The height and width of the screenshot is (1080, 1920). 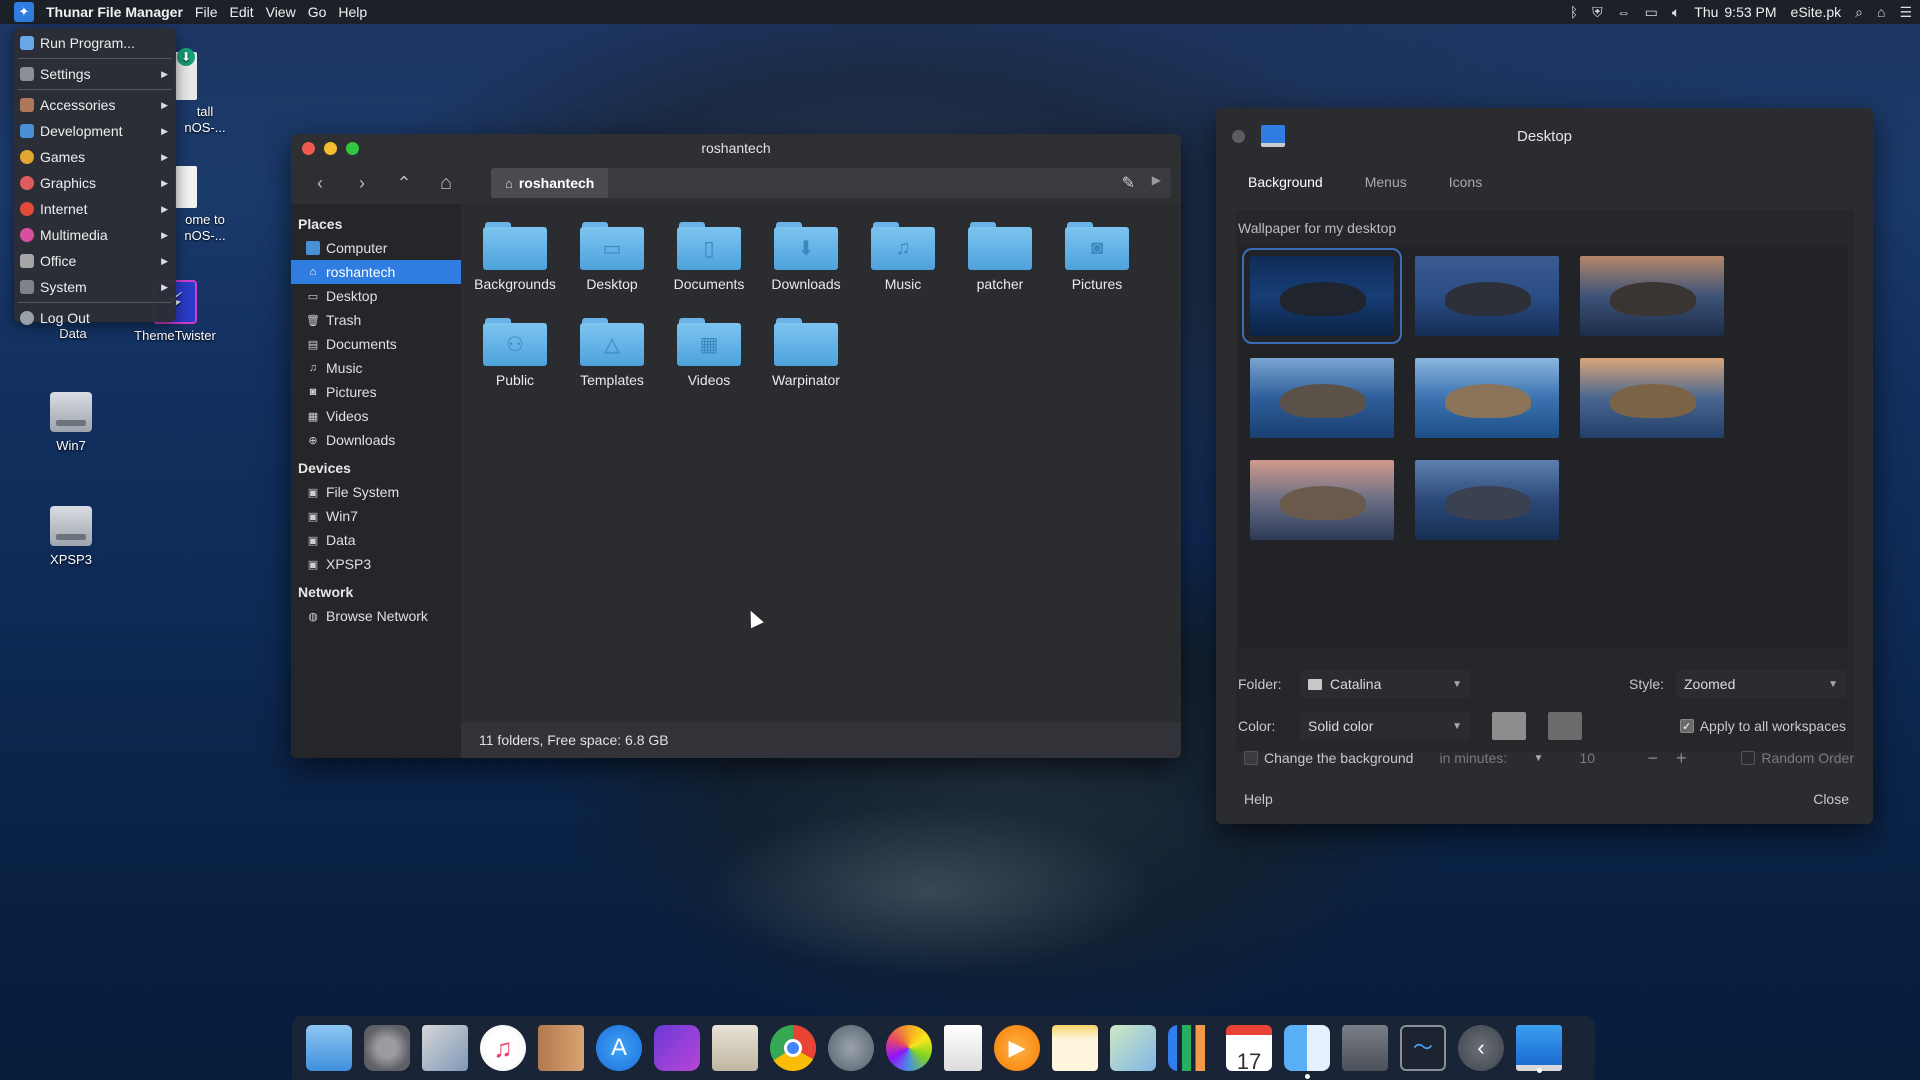 What do you see at coordinates (95, 235) in the screenshot?
I see `menu-item-multimedia: Multimedia ▶` at bounding box center [95, 235].